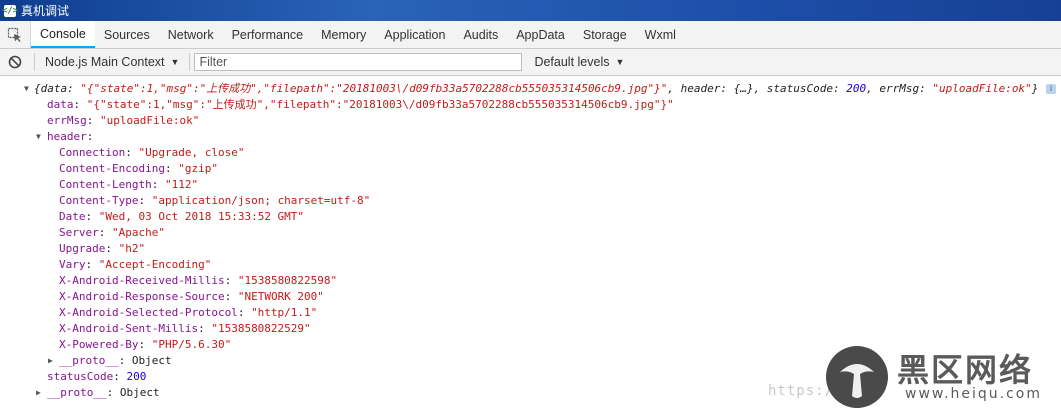  What do you see at coordinates (103, 393) in the screenshot?
I see `object-proto: __proto__: Object` at bounding box center [103, 393].